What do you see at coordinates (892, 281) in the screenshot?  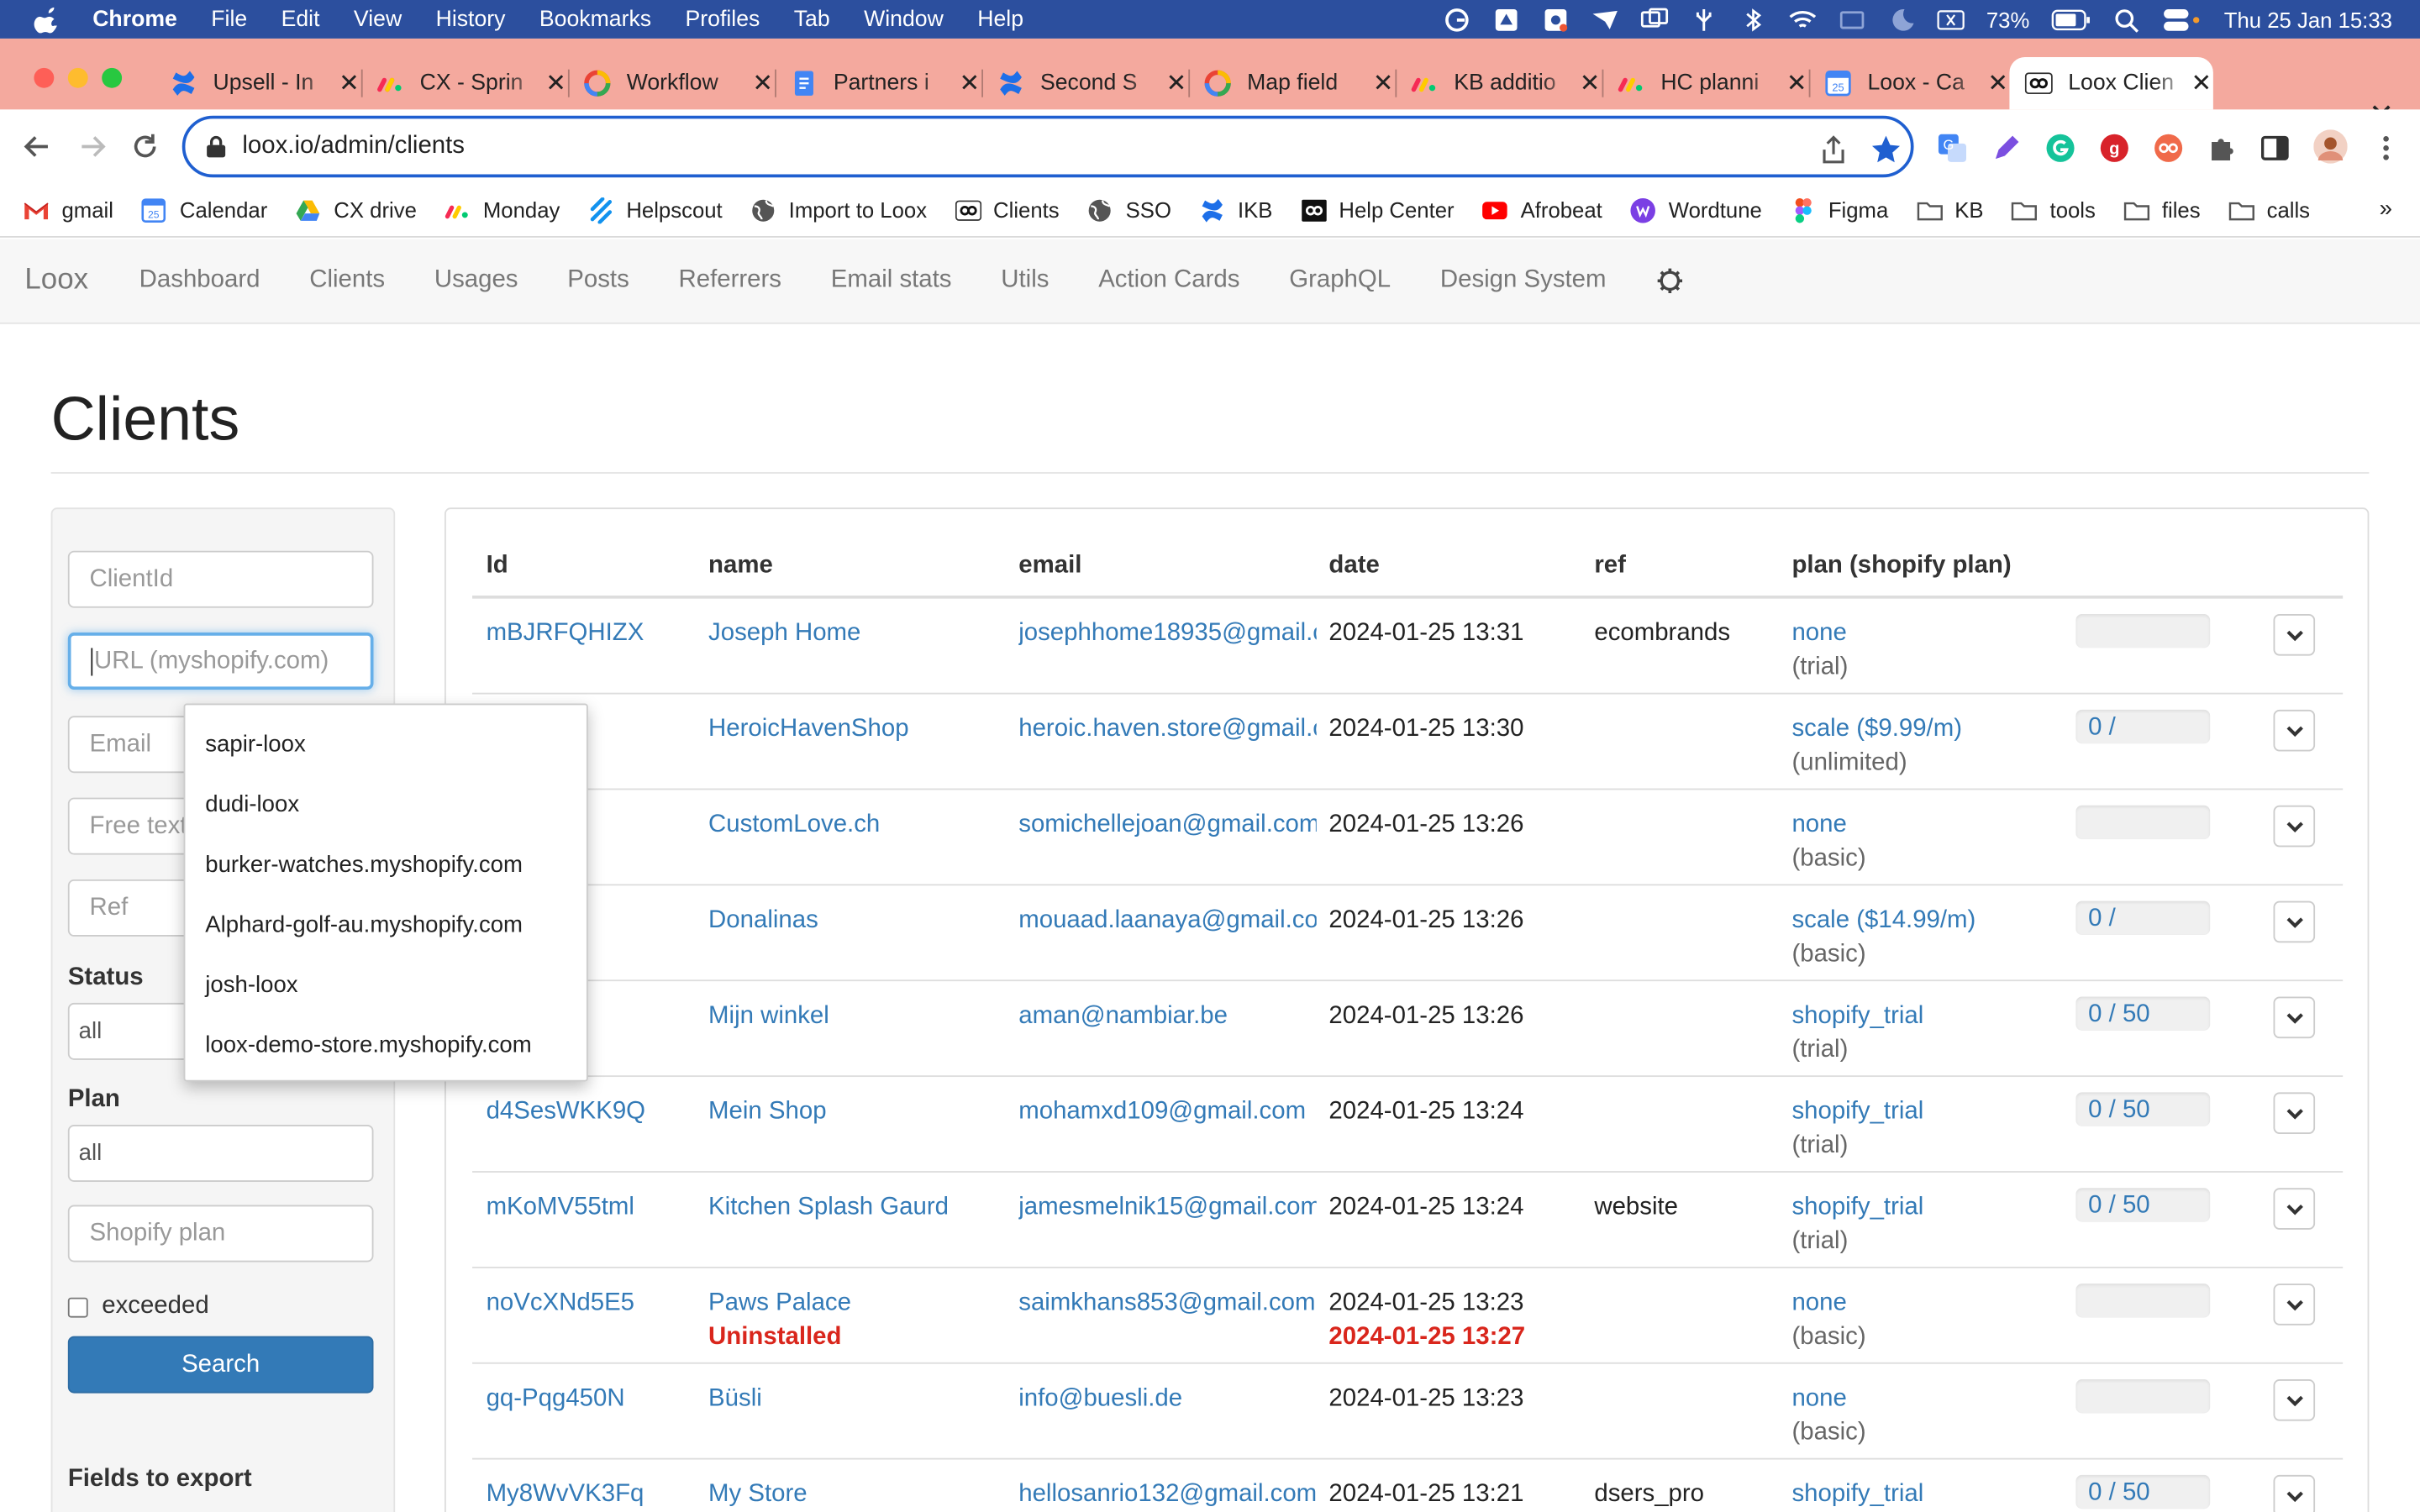 I see `nav-email-stats: Email stats` at bounding box center [892, 281].